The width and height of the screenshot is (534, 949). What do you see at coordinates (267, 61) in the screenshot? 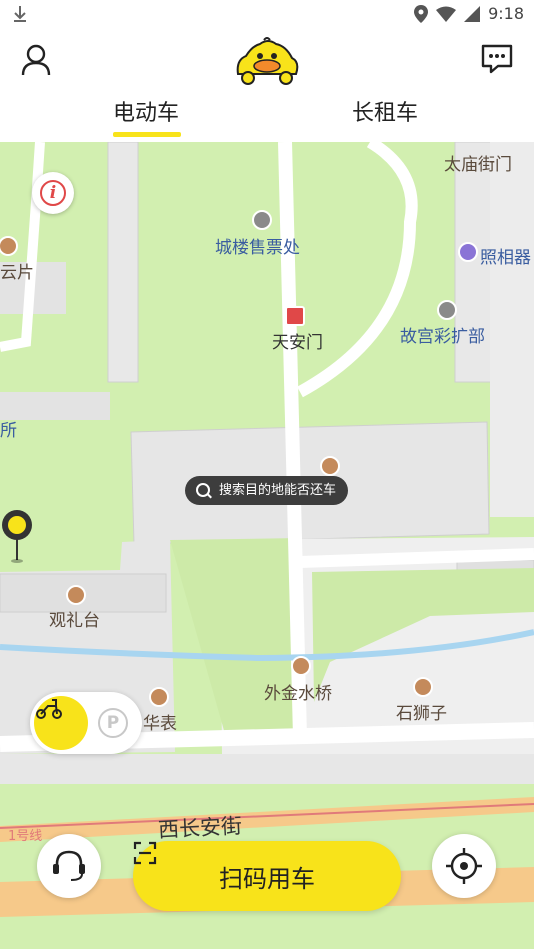
I see `duck-car-logo` at bounding box center [267, 61].